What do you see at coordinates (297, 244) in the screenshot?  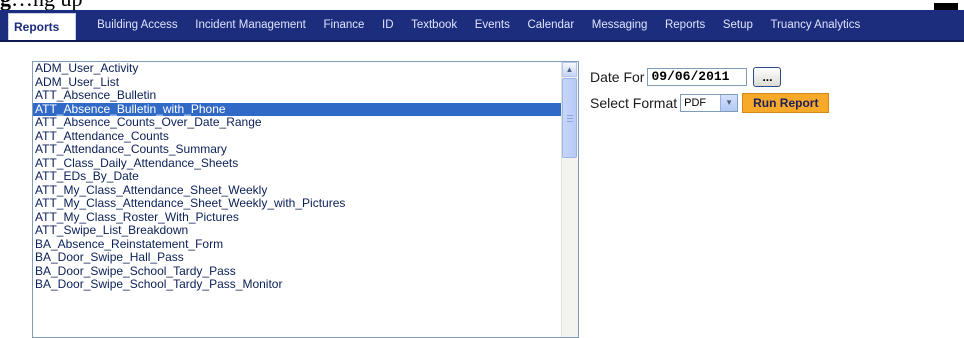 I see `list-item: BA_Absence_Reinstatement_Form` at bounding box center [297, 244].